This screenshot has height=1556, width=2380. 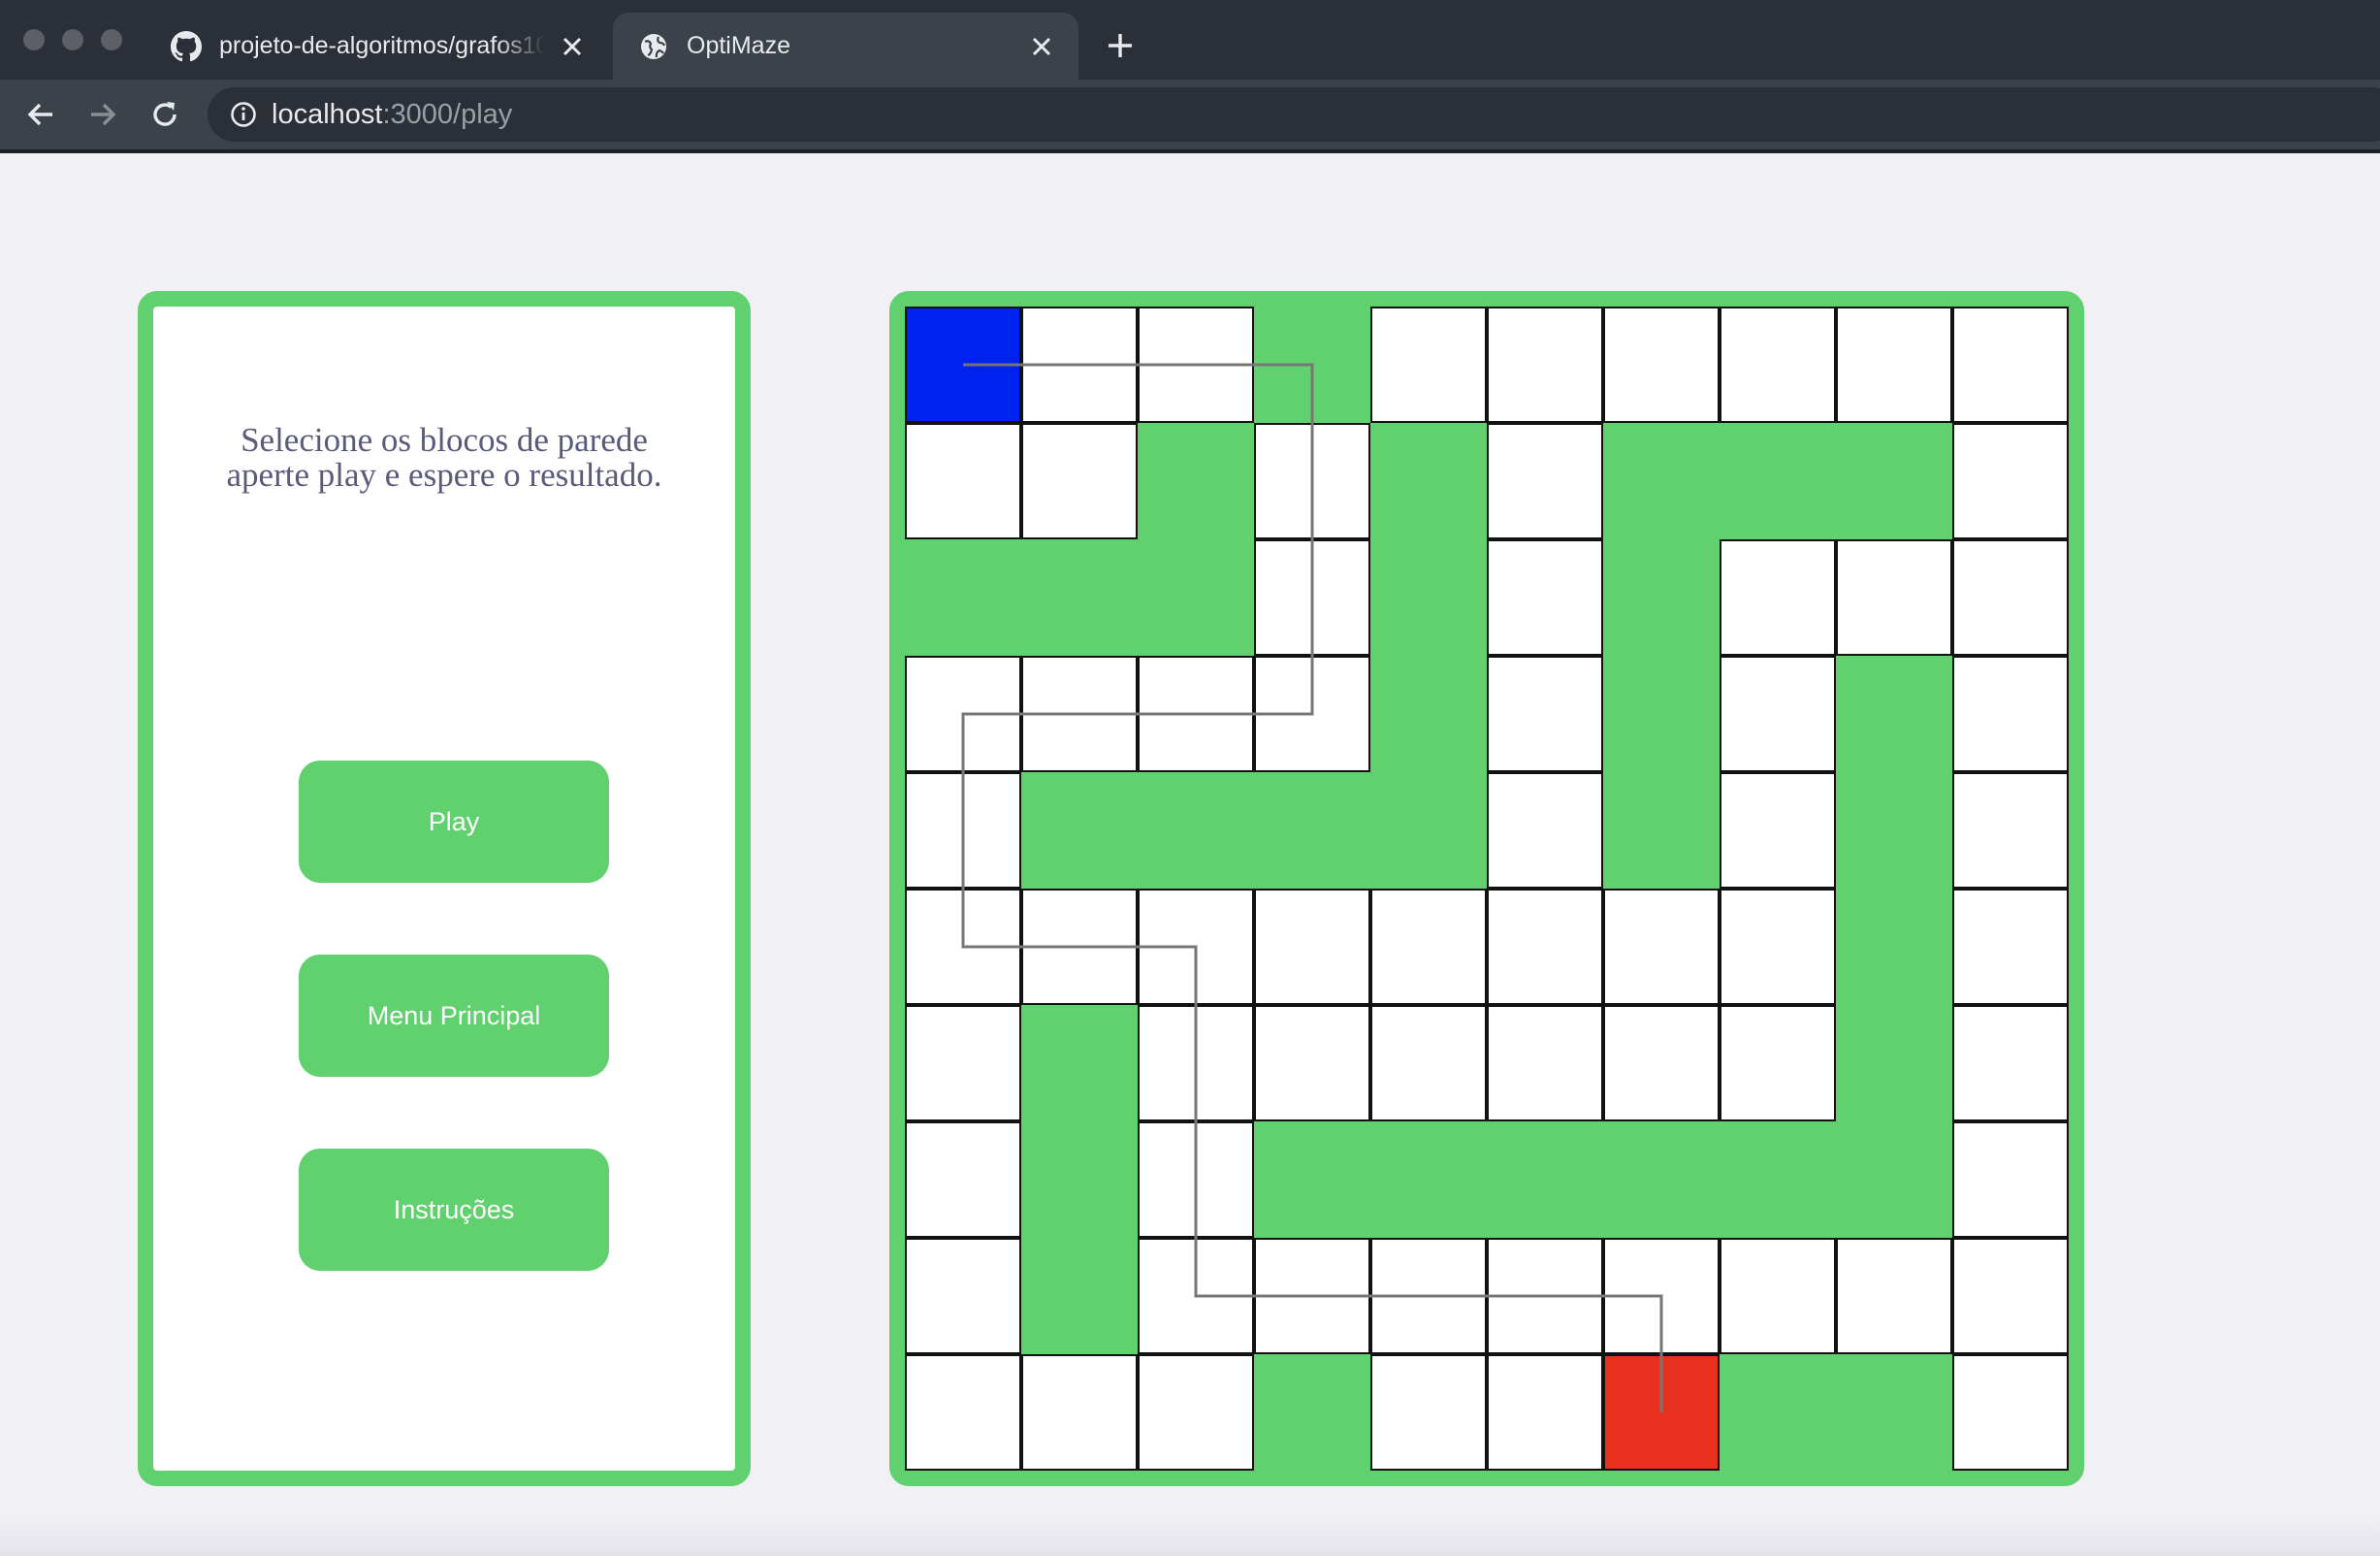 I want to click on instructions-button: Instruções, so click(x=454, y=1210).